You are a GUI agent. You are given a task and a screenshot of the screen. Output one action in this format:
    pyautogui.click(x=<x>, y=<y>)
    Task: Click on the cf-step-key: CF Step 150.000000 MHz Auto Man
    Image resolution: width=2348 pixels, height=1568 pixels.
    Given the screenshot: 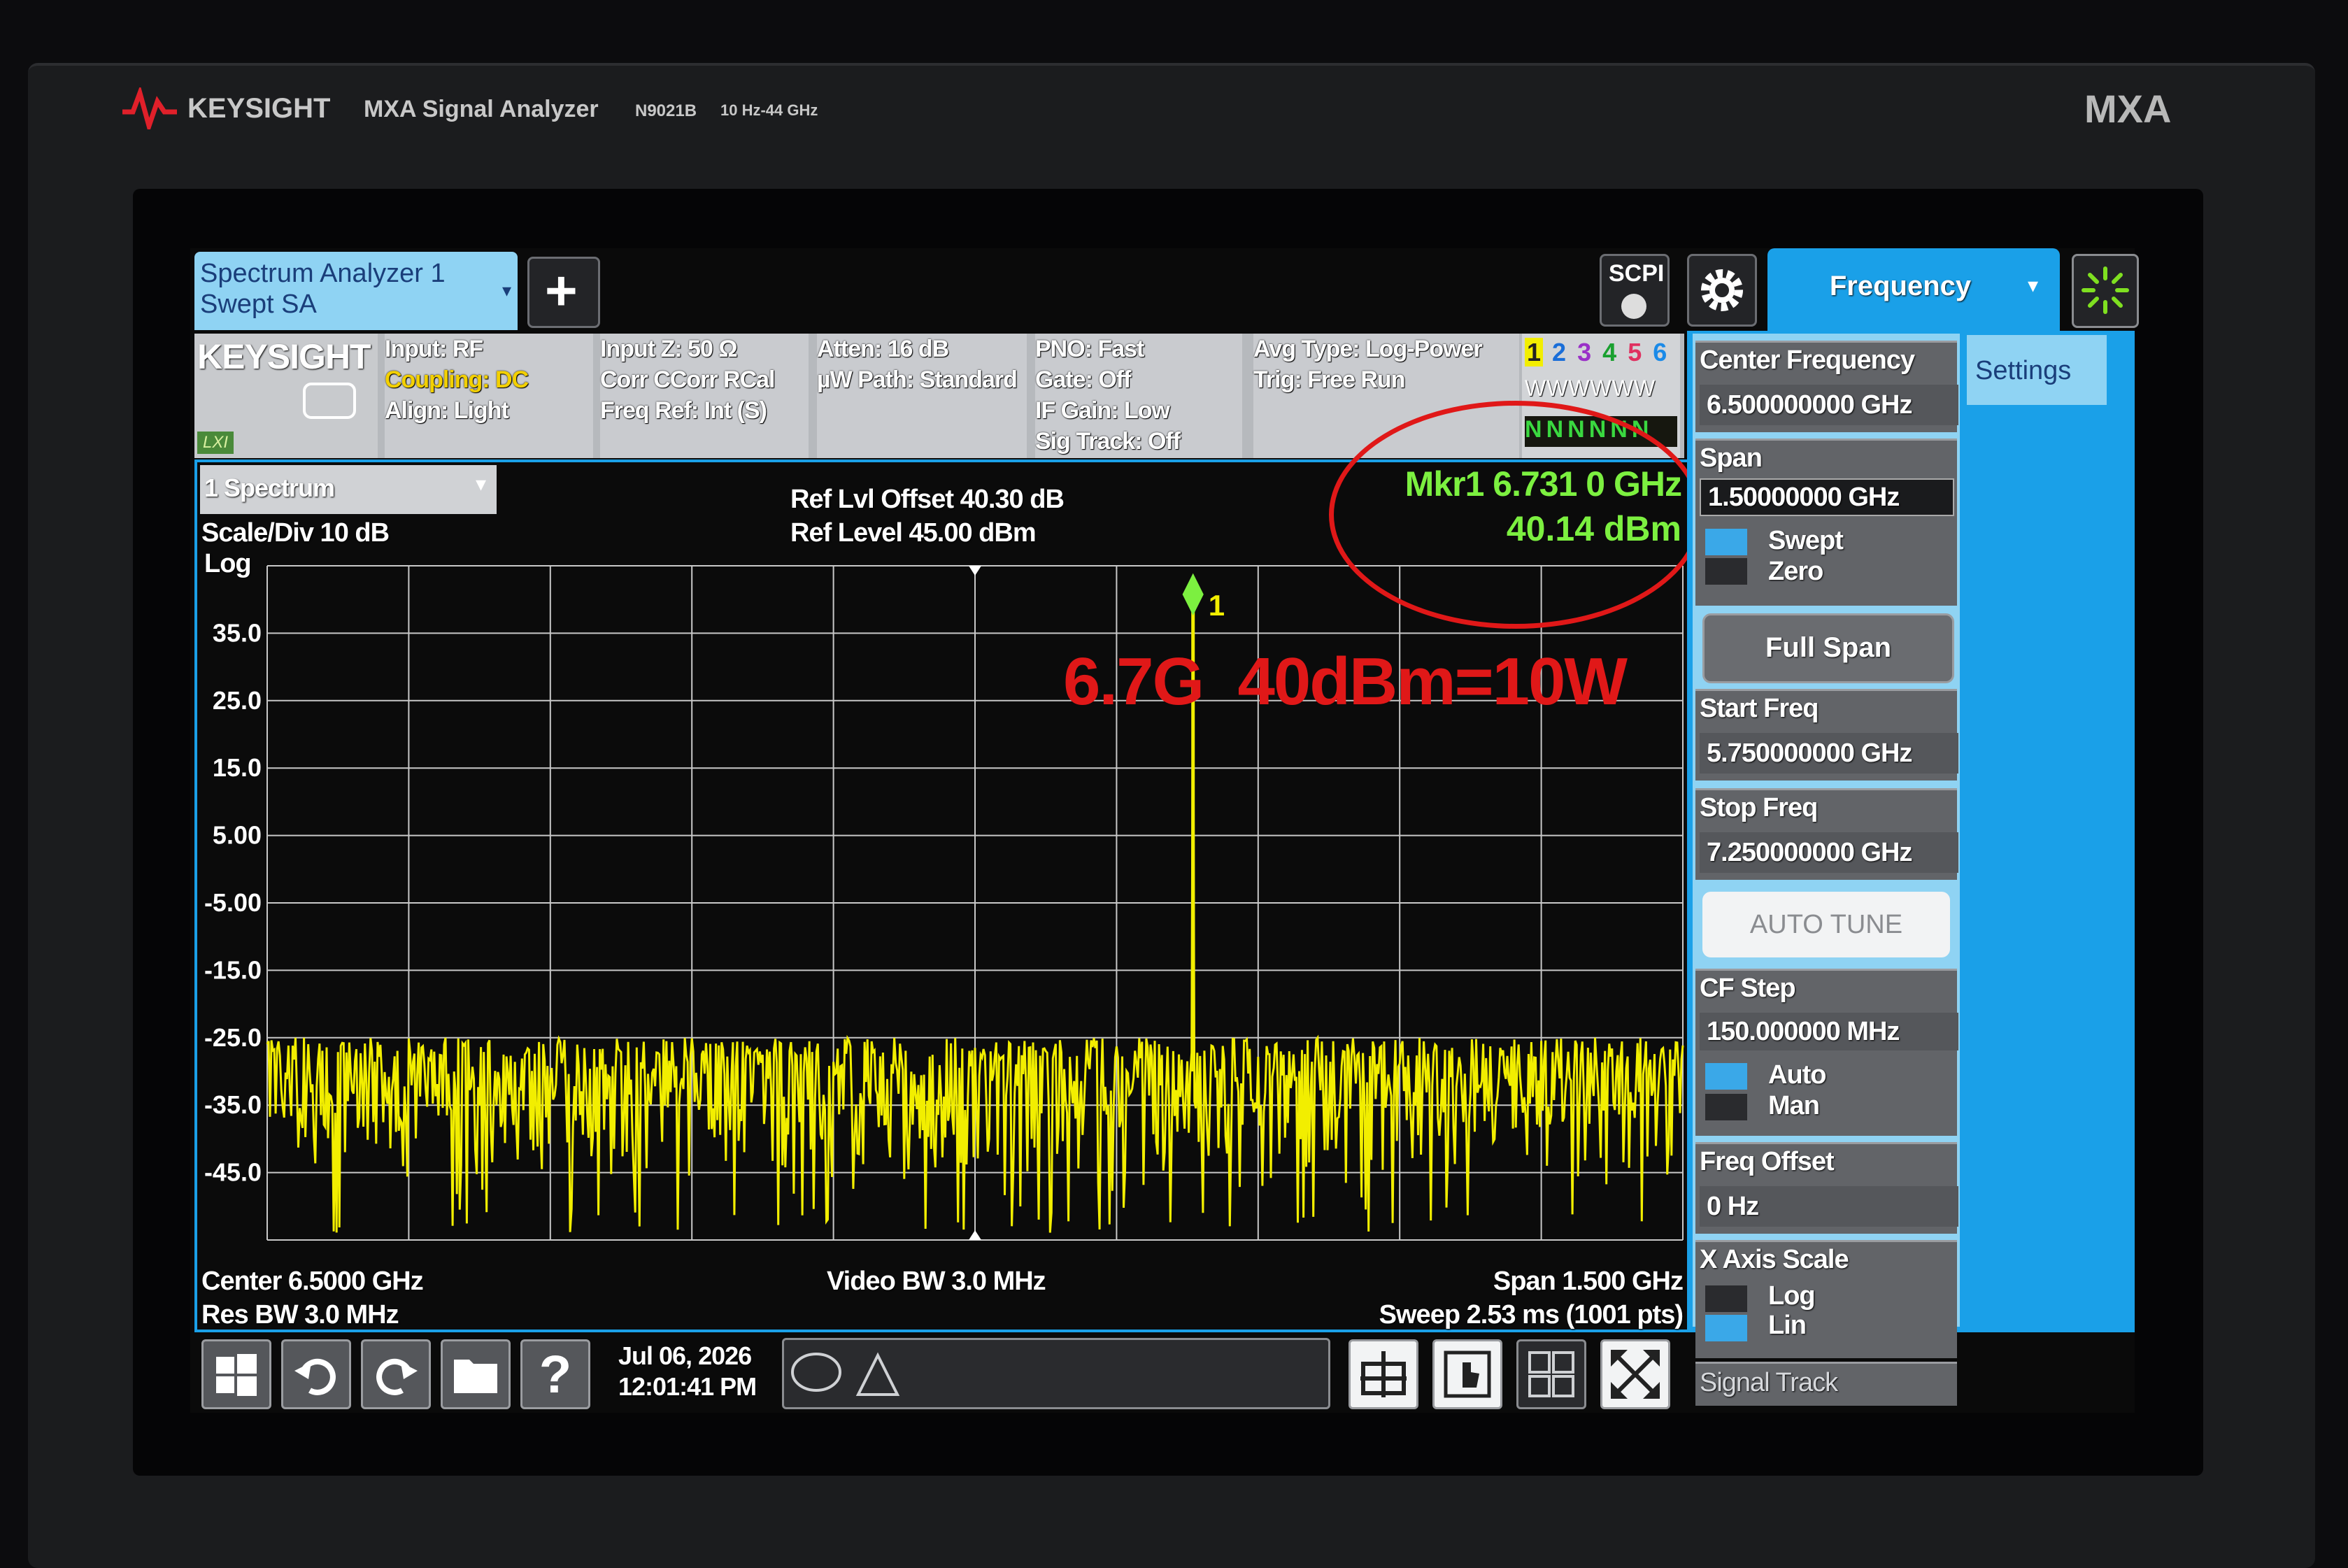 What is the action you would take?
    pyautogui.click(x=1826, y=1052)
    